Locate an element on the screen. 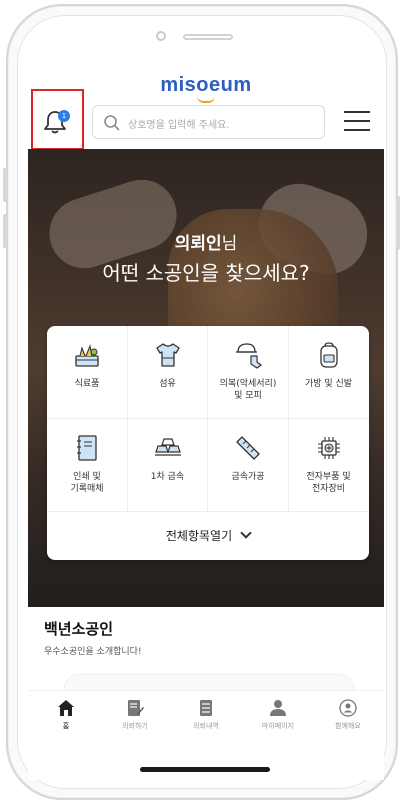 Image resolution: width=403 pixels, height=804 pixels. backpack-icon is located at coordinates (328, 355).